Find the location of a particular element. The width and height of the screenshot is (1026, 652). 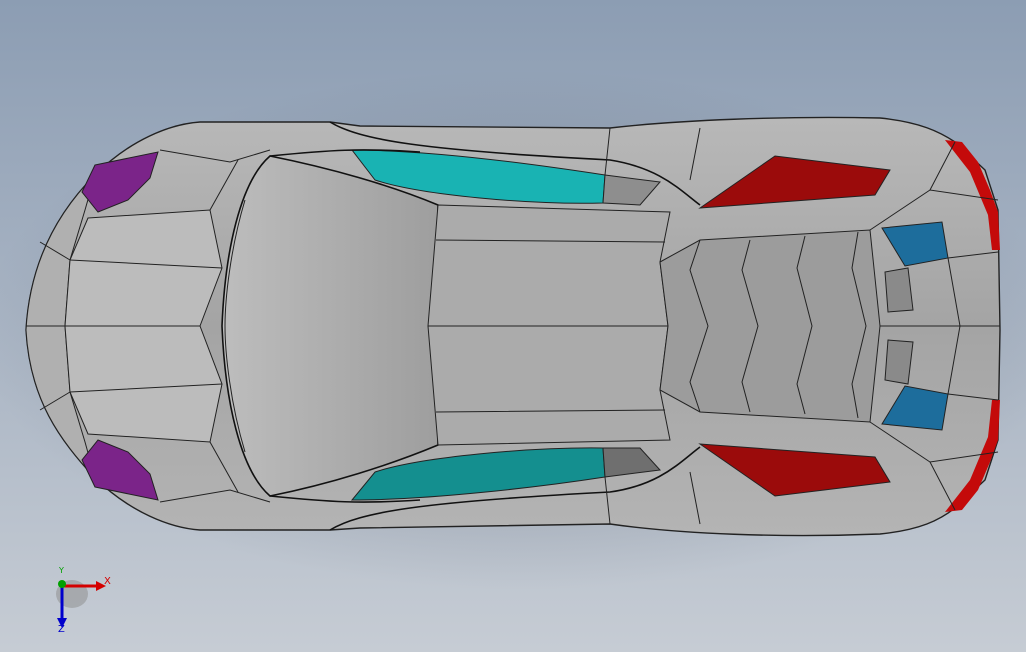

y-axis-label: Y is located at coordinates (61, 570).